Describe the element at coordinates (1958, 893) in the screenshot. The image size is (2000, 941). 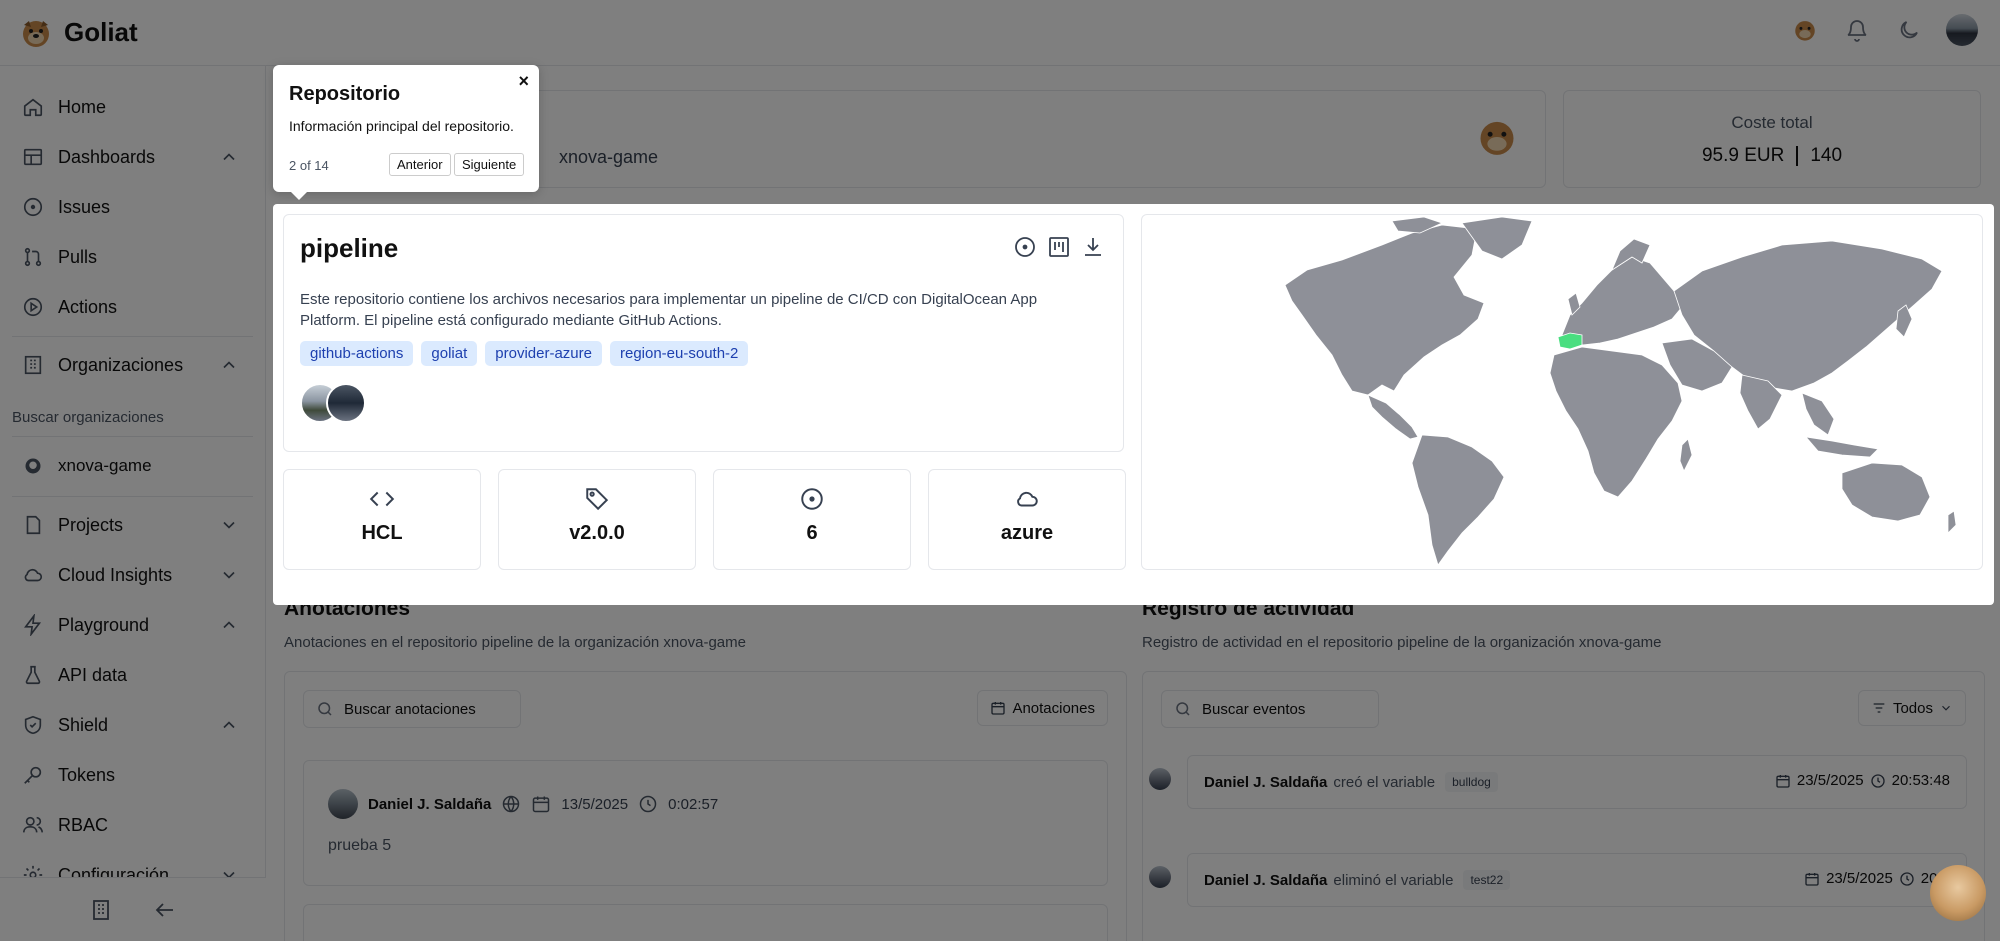
I see `assistant-mascot-icon` at that location.